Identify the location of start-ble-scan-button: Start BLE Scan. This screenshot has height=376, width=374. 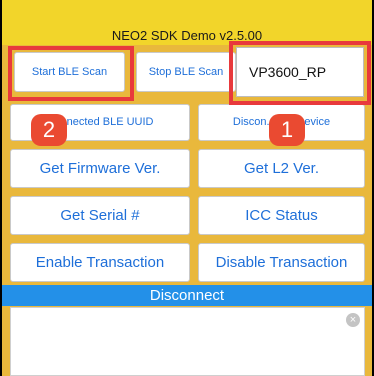
(69, 72).